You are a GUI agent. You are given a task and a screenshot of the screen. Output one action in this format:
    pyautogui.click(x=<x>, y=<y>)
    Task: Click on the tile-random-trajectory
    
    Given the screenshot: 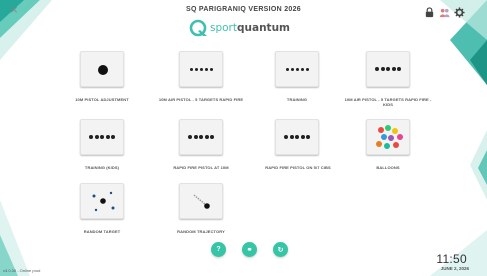 What is the action you would take?
    pyautogui.click(x=201, y=201)
    